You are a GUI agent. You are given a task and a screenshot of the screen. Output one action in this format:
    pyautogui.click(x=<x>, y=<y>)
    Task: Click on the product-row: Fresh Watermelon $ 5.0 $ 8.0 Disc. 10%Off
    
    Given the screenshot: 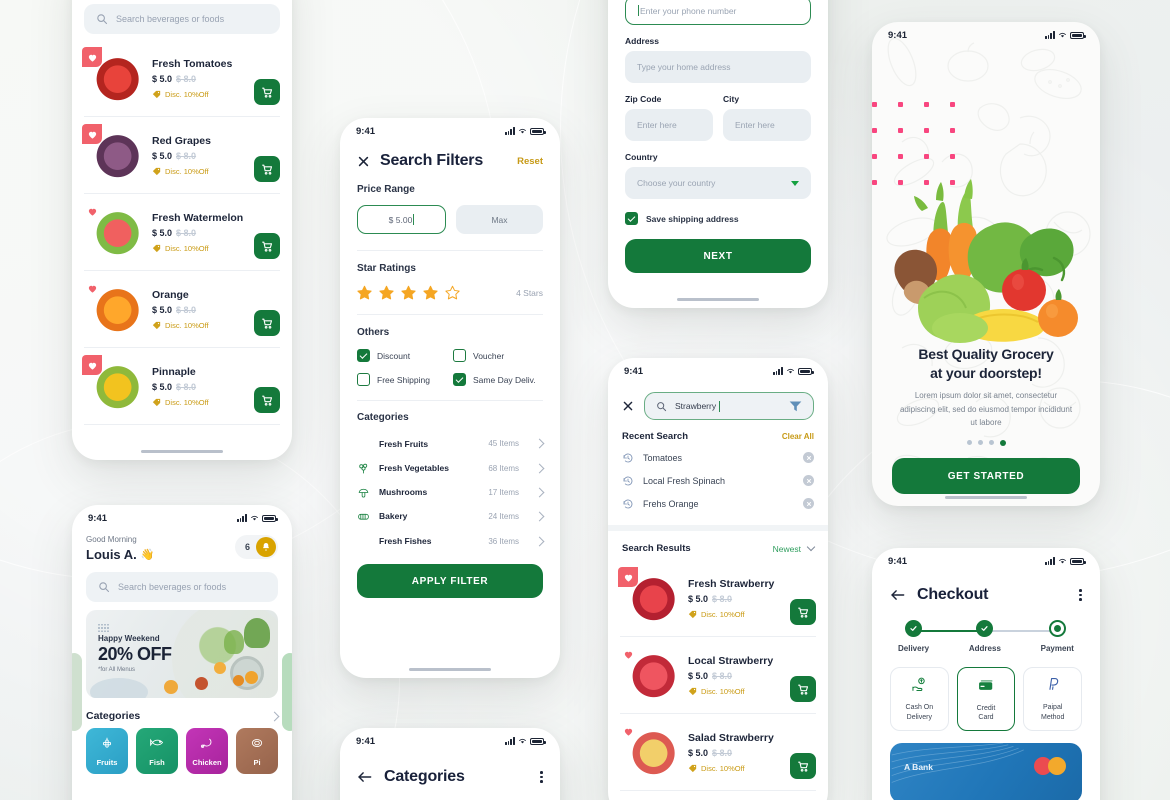 What is the action you would take?
    pyautogui.click(x=182, y=232)
    